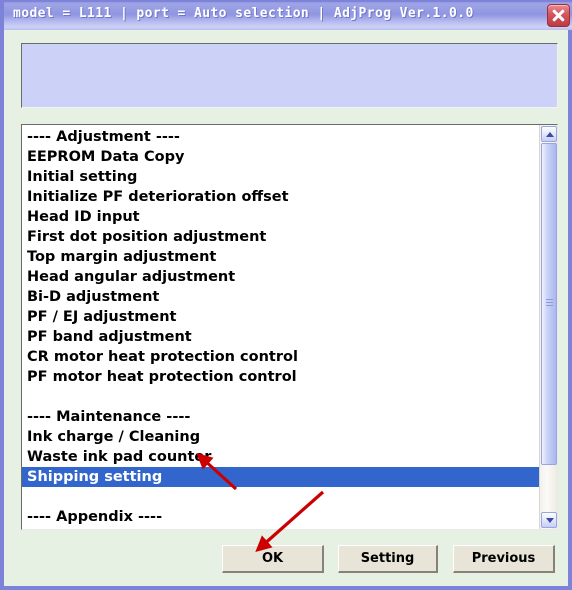  What do you see at coordinates (281, 297) in the screenshot?
I see `list-item: Bi-D adjustment` at bounding box center [281, 297].